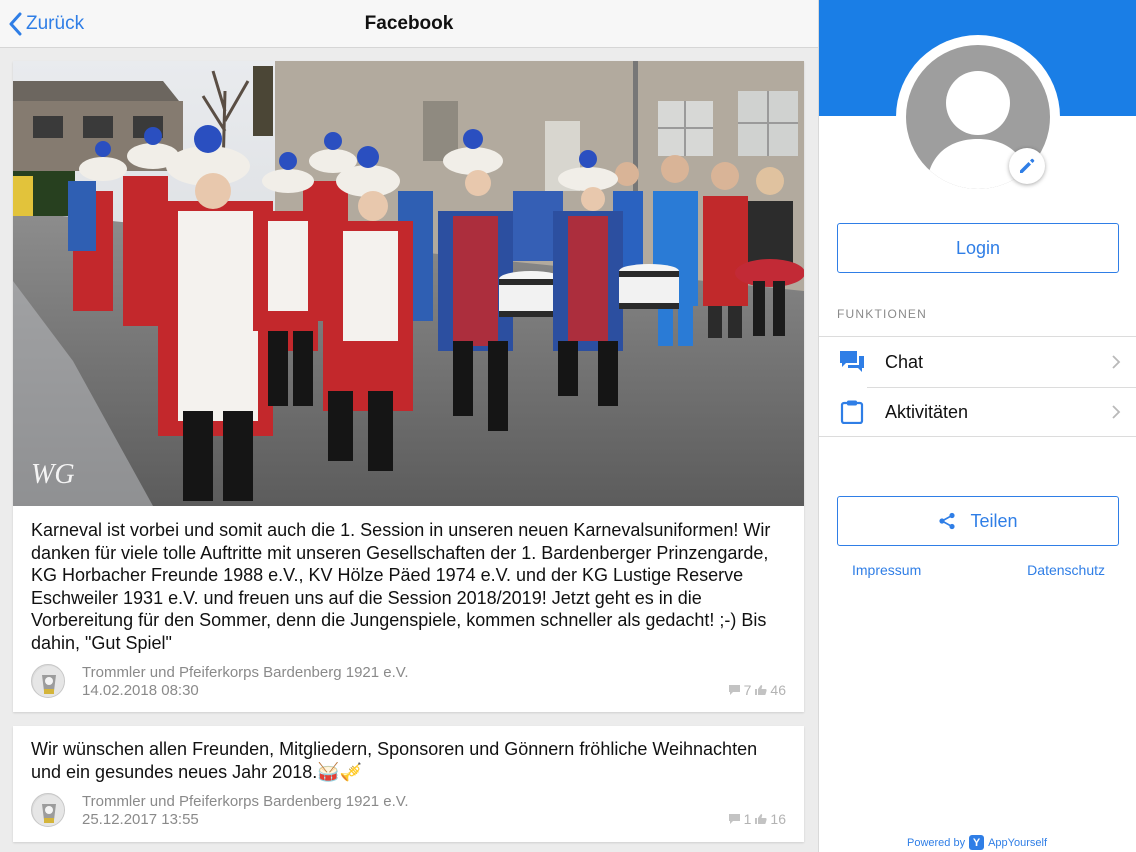  Describe the element at coordinates (977, 362) in the screenshot. I see `menu-item-chat: Chat` at that location.